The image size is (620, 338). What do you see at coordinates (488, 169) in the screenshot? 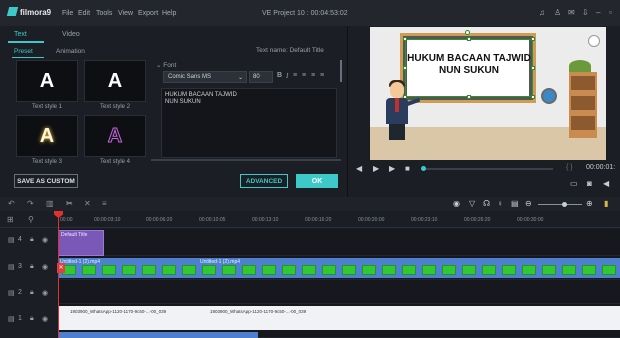
I see `playback-progress-bar` at bounding box center [488, 169].